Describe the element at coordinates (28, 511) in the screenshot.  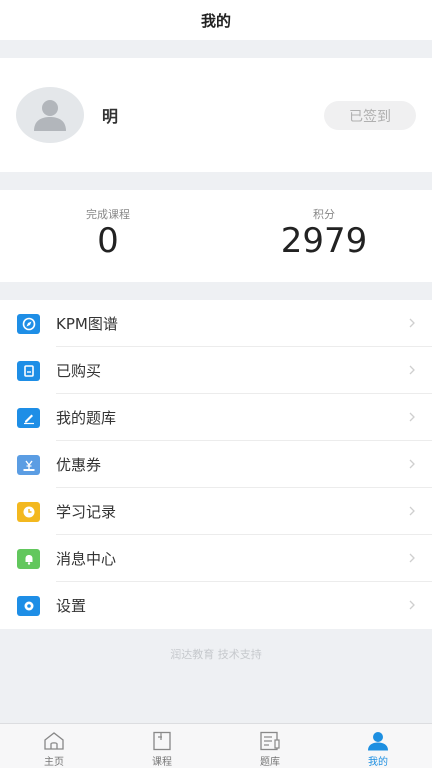
I see `clock-icon` at that location.